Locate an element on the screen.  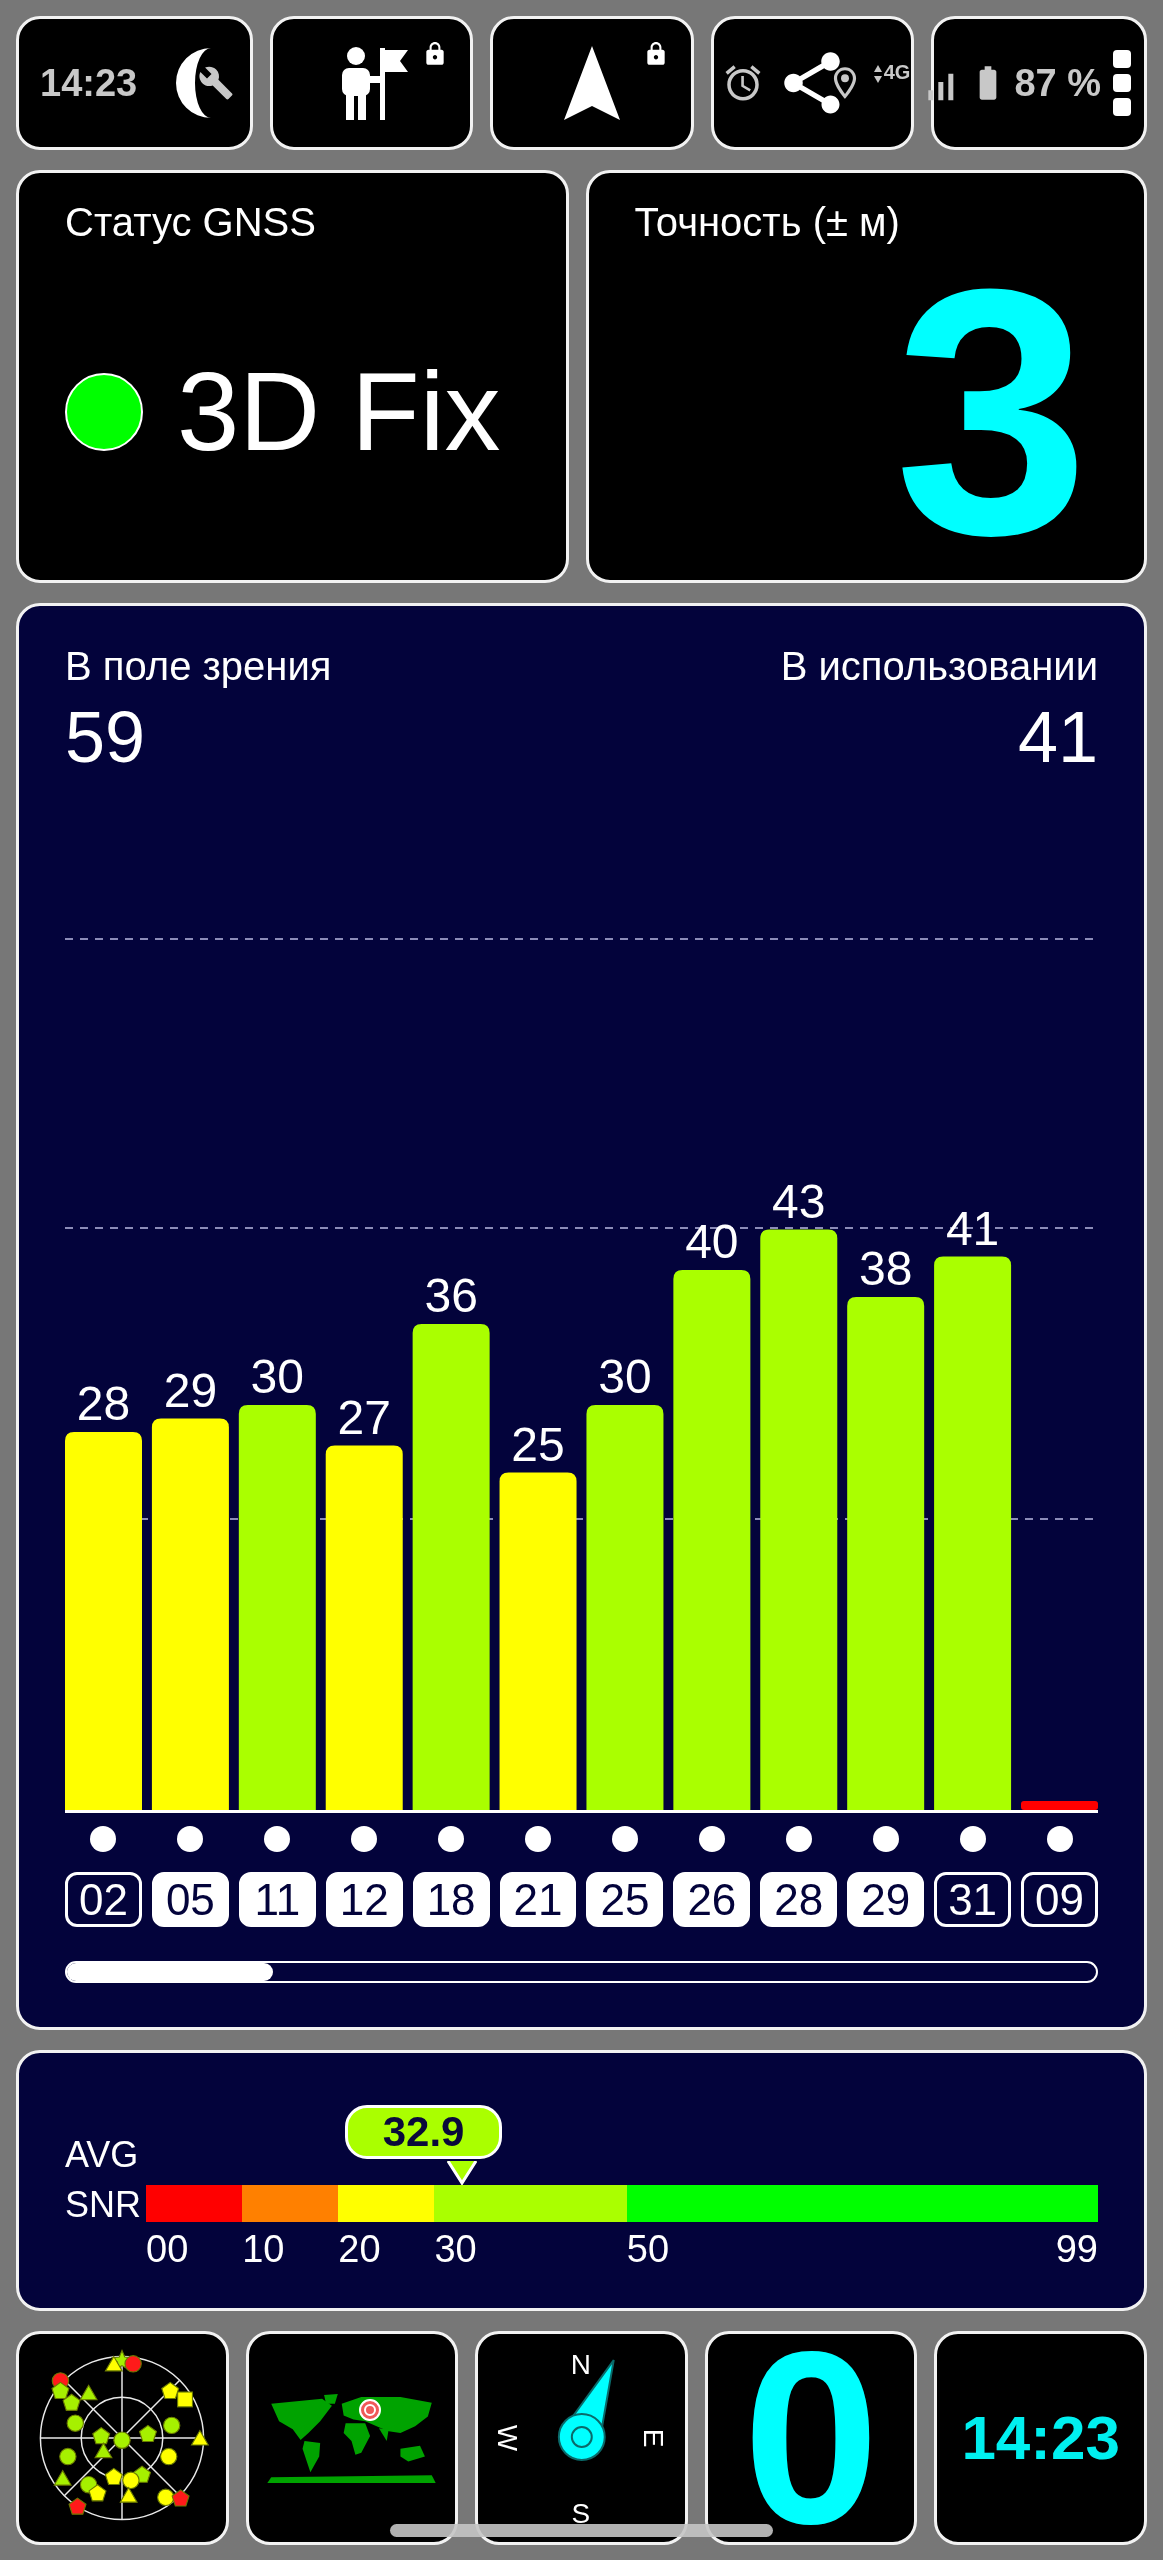
in-use-count: 41 is located at coordinates (1057, 737).